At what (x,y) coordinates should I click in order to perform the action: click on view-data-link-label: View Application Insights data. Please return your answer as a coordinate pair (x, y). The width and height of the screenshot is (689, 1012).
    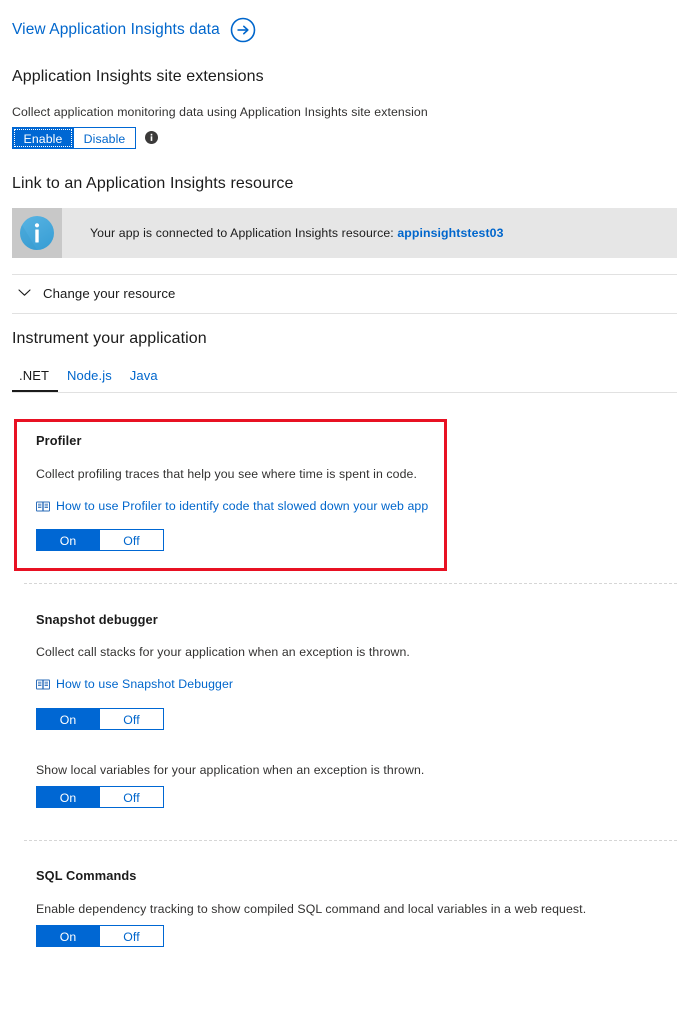
    Looking at the image, I should click on (116, 29).